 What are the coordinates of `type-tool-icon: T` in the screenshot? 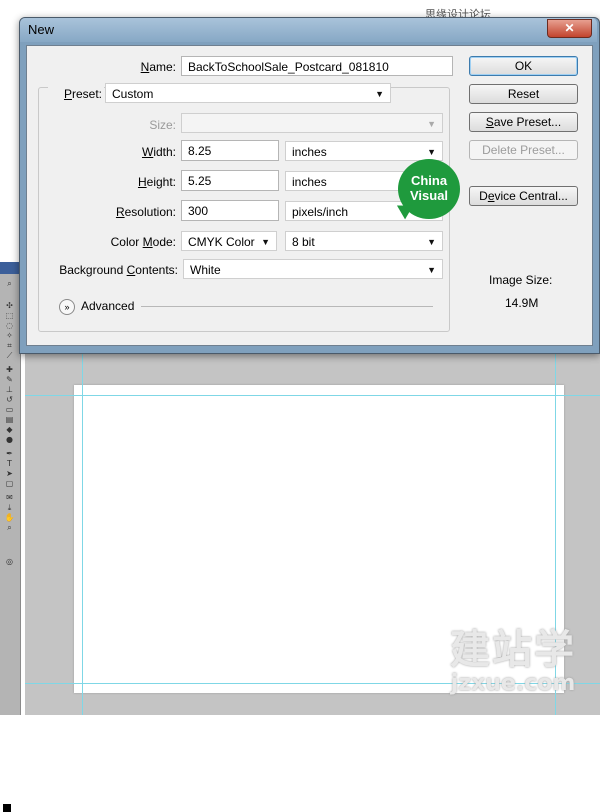 It's located at (9, 464).